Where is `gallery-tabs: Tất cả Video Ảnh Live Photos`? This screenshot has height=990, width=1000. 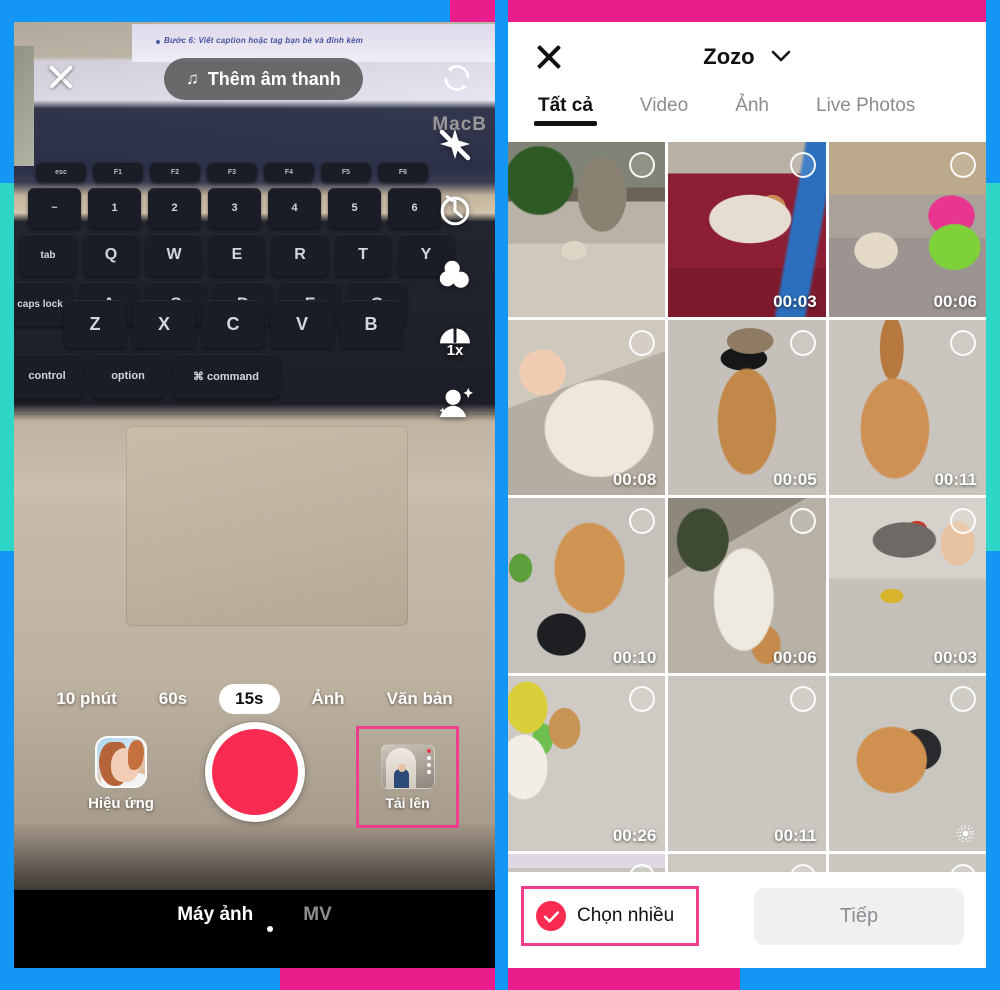
gallery-tabs: Tất cả Video Ảnh Live Photos is located at coordinates (747, 118).